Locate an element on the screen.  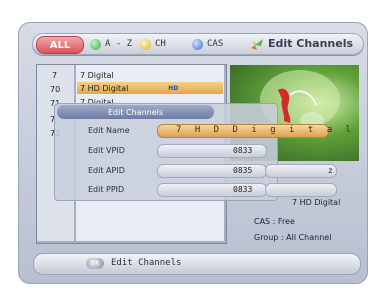
bottom-help-label: Edit Channels is located at coordinates (146, 263).